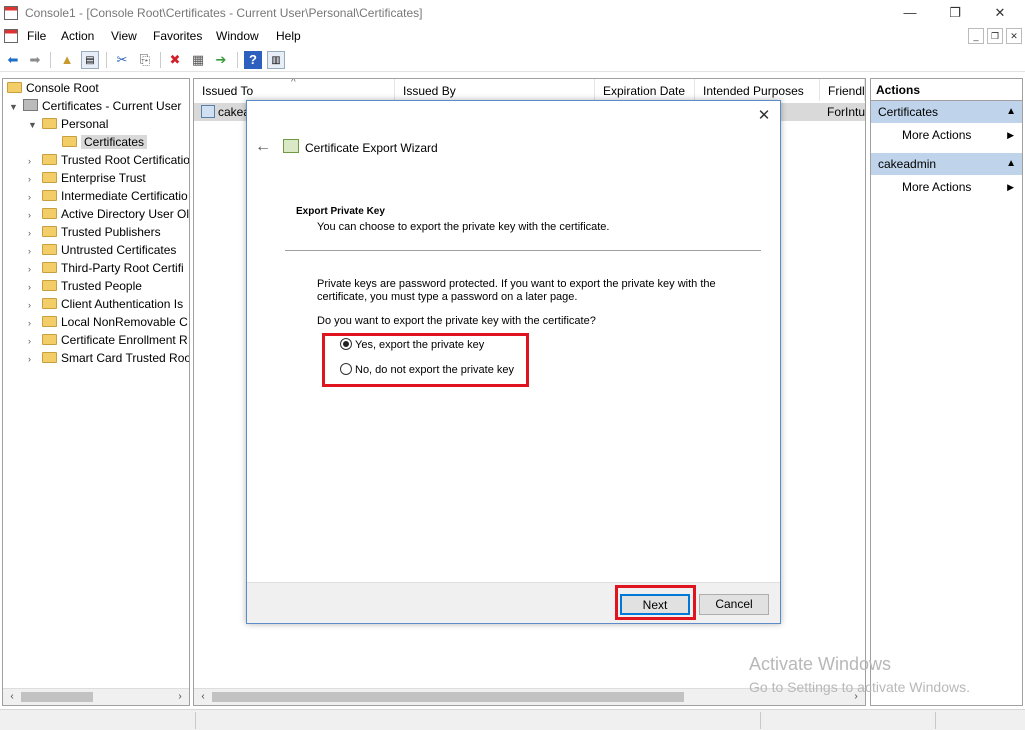 The image size is (1025, 730). What do you see at coordinates (30, 105) in the screenshot?
I see `certificate-store-icon` at bounding box center [30, 105].